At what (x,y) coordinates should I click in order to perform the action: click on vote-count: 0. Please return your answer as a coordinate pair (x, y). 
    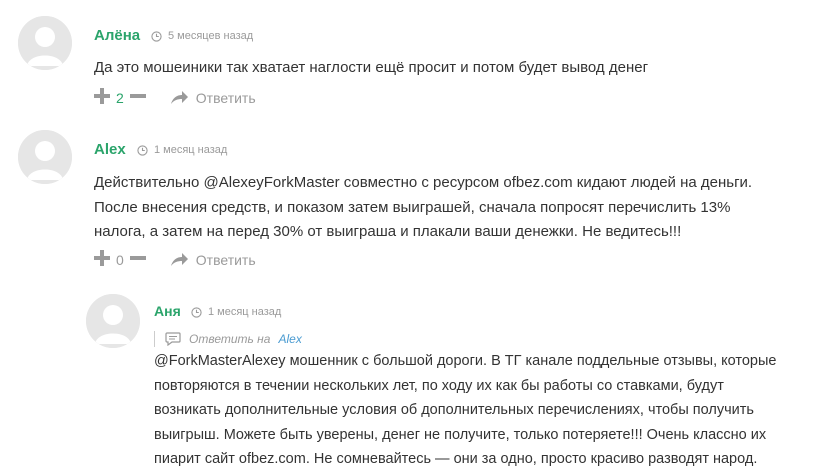
    Looking at the image, I should click on (120, 259).